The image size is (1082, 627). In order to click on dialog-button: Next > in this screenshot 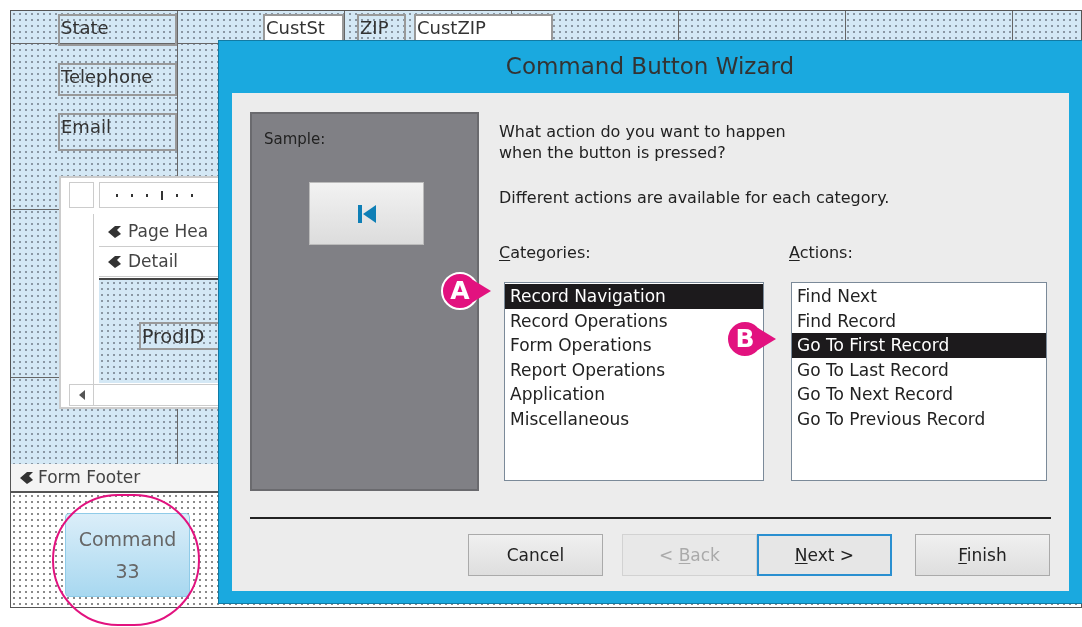, I will do `click(824, 555)`.